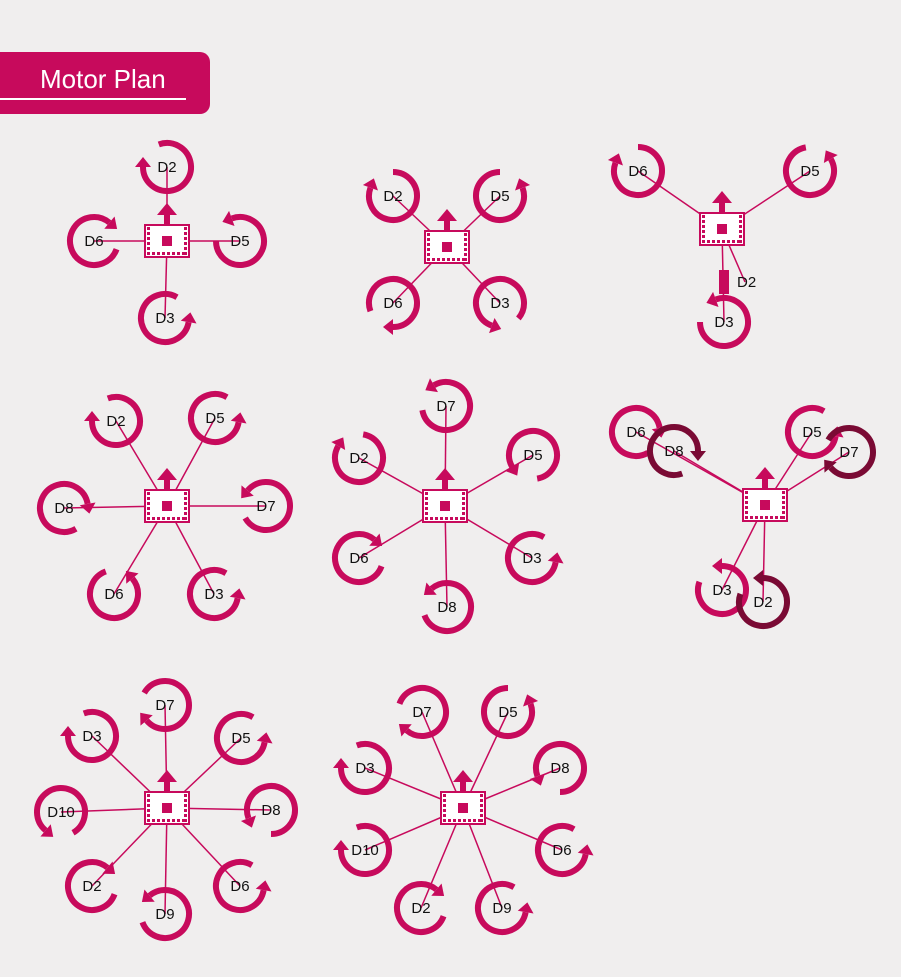 The image size is (901, 977). I want to click on config-octo-plus: D7 D3 D5 D10 D8 D2 D6 D9, so click(166, 809).